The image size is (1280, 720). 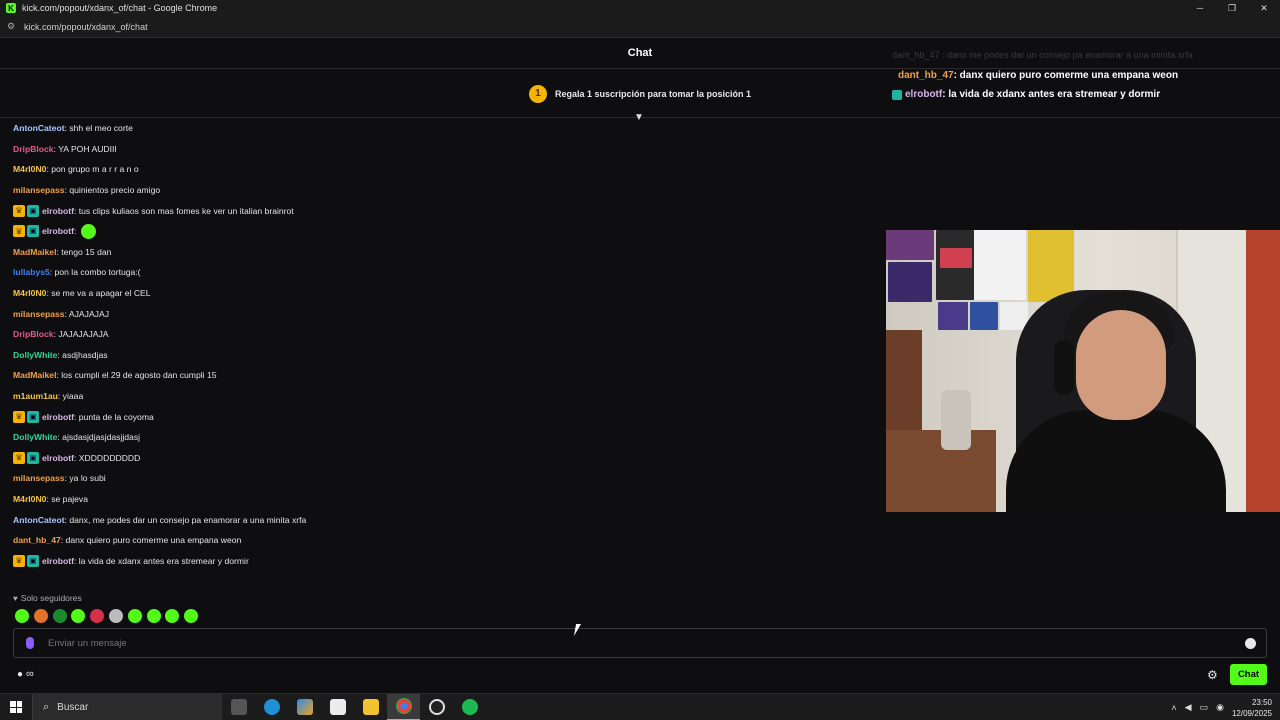 What do you see at coordinates (271, 707) in the screenshot?
I see `edge-icon` at bounding box center [271, 707].